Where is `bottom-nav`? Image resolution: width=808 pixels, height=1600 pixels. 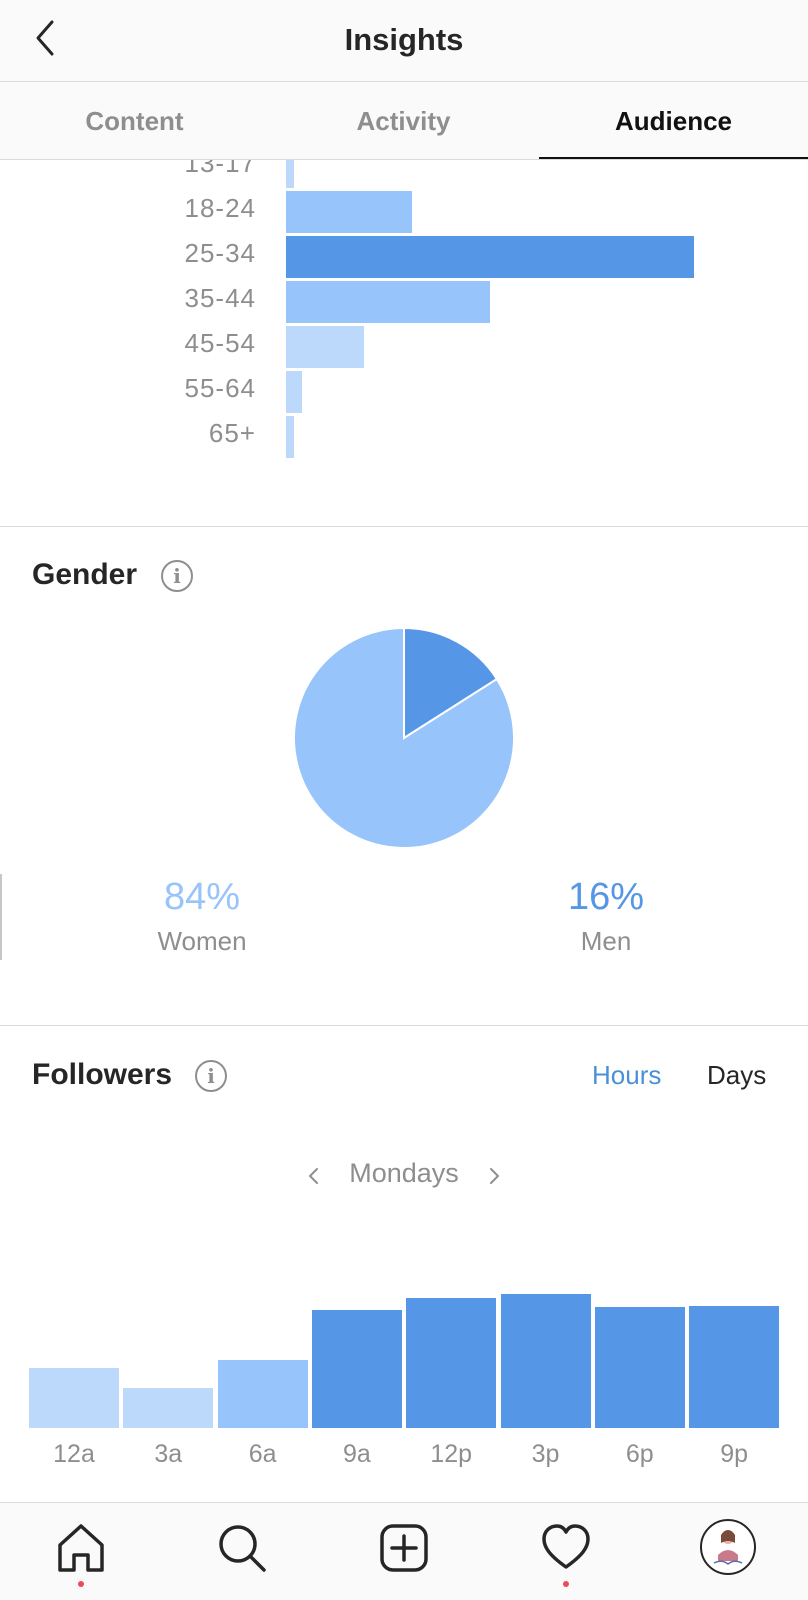 bottom-nav is located at coordinates (404, 1551).